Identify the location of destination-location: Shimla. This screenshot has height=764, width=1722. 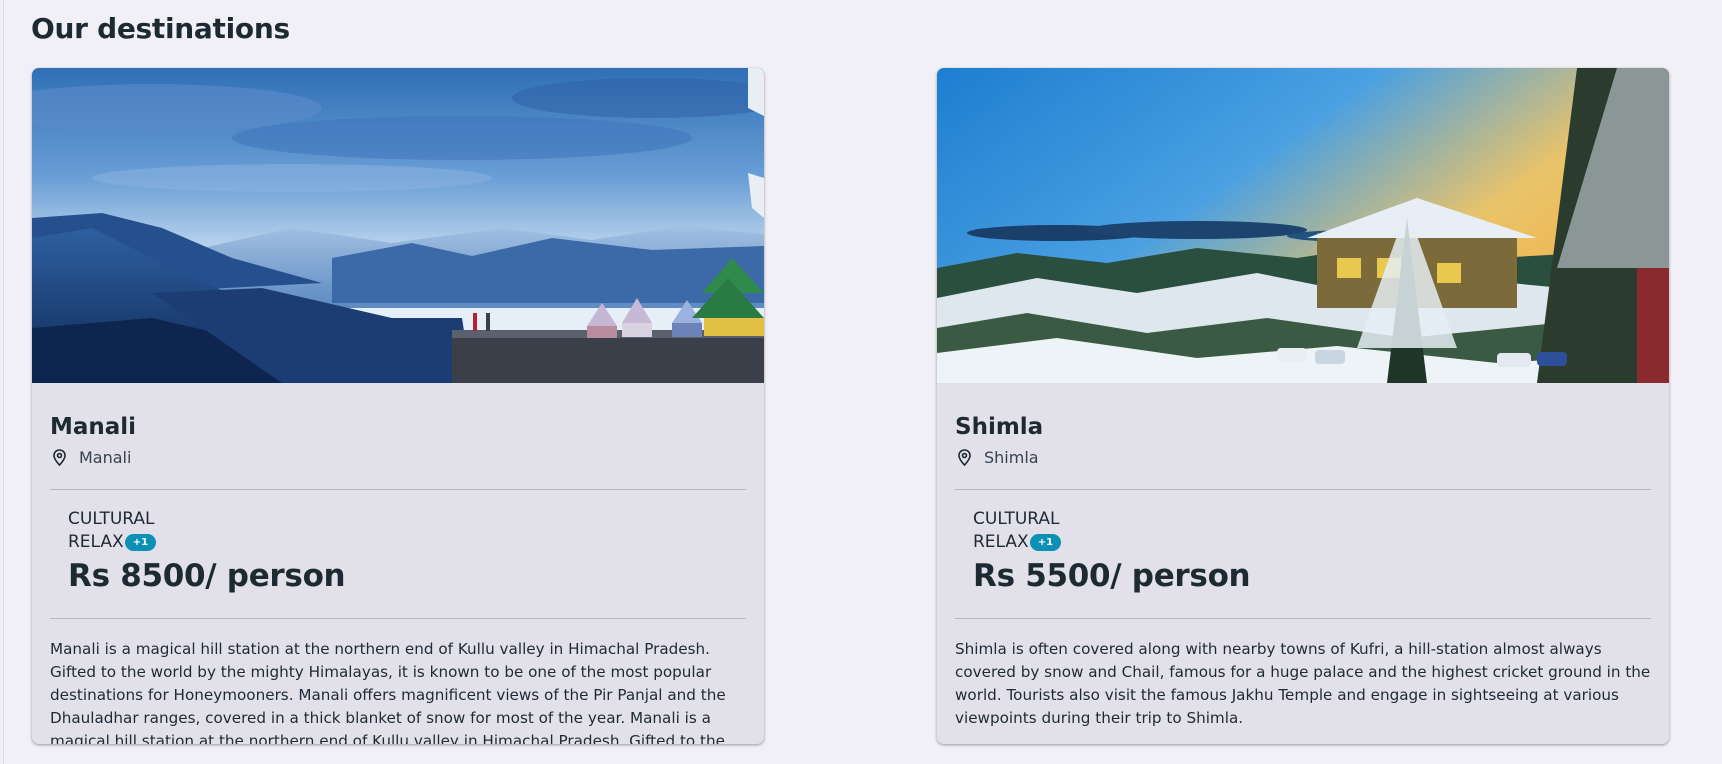
(997, 457).